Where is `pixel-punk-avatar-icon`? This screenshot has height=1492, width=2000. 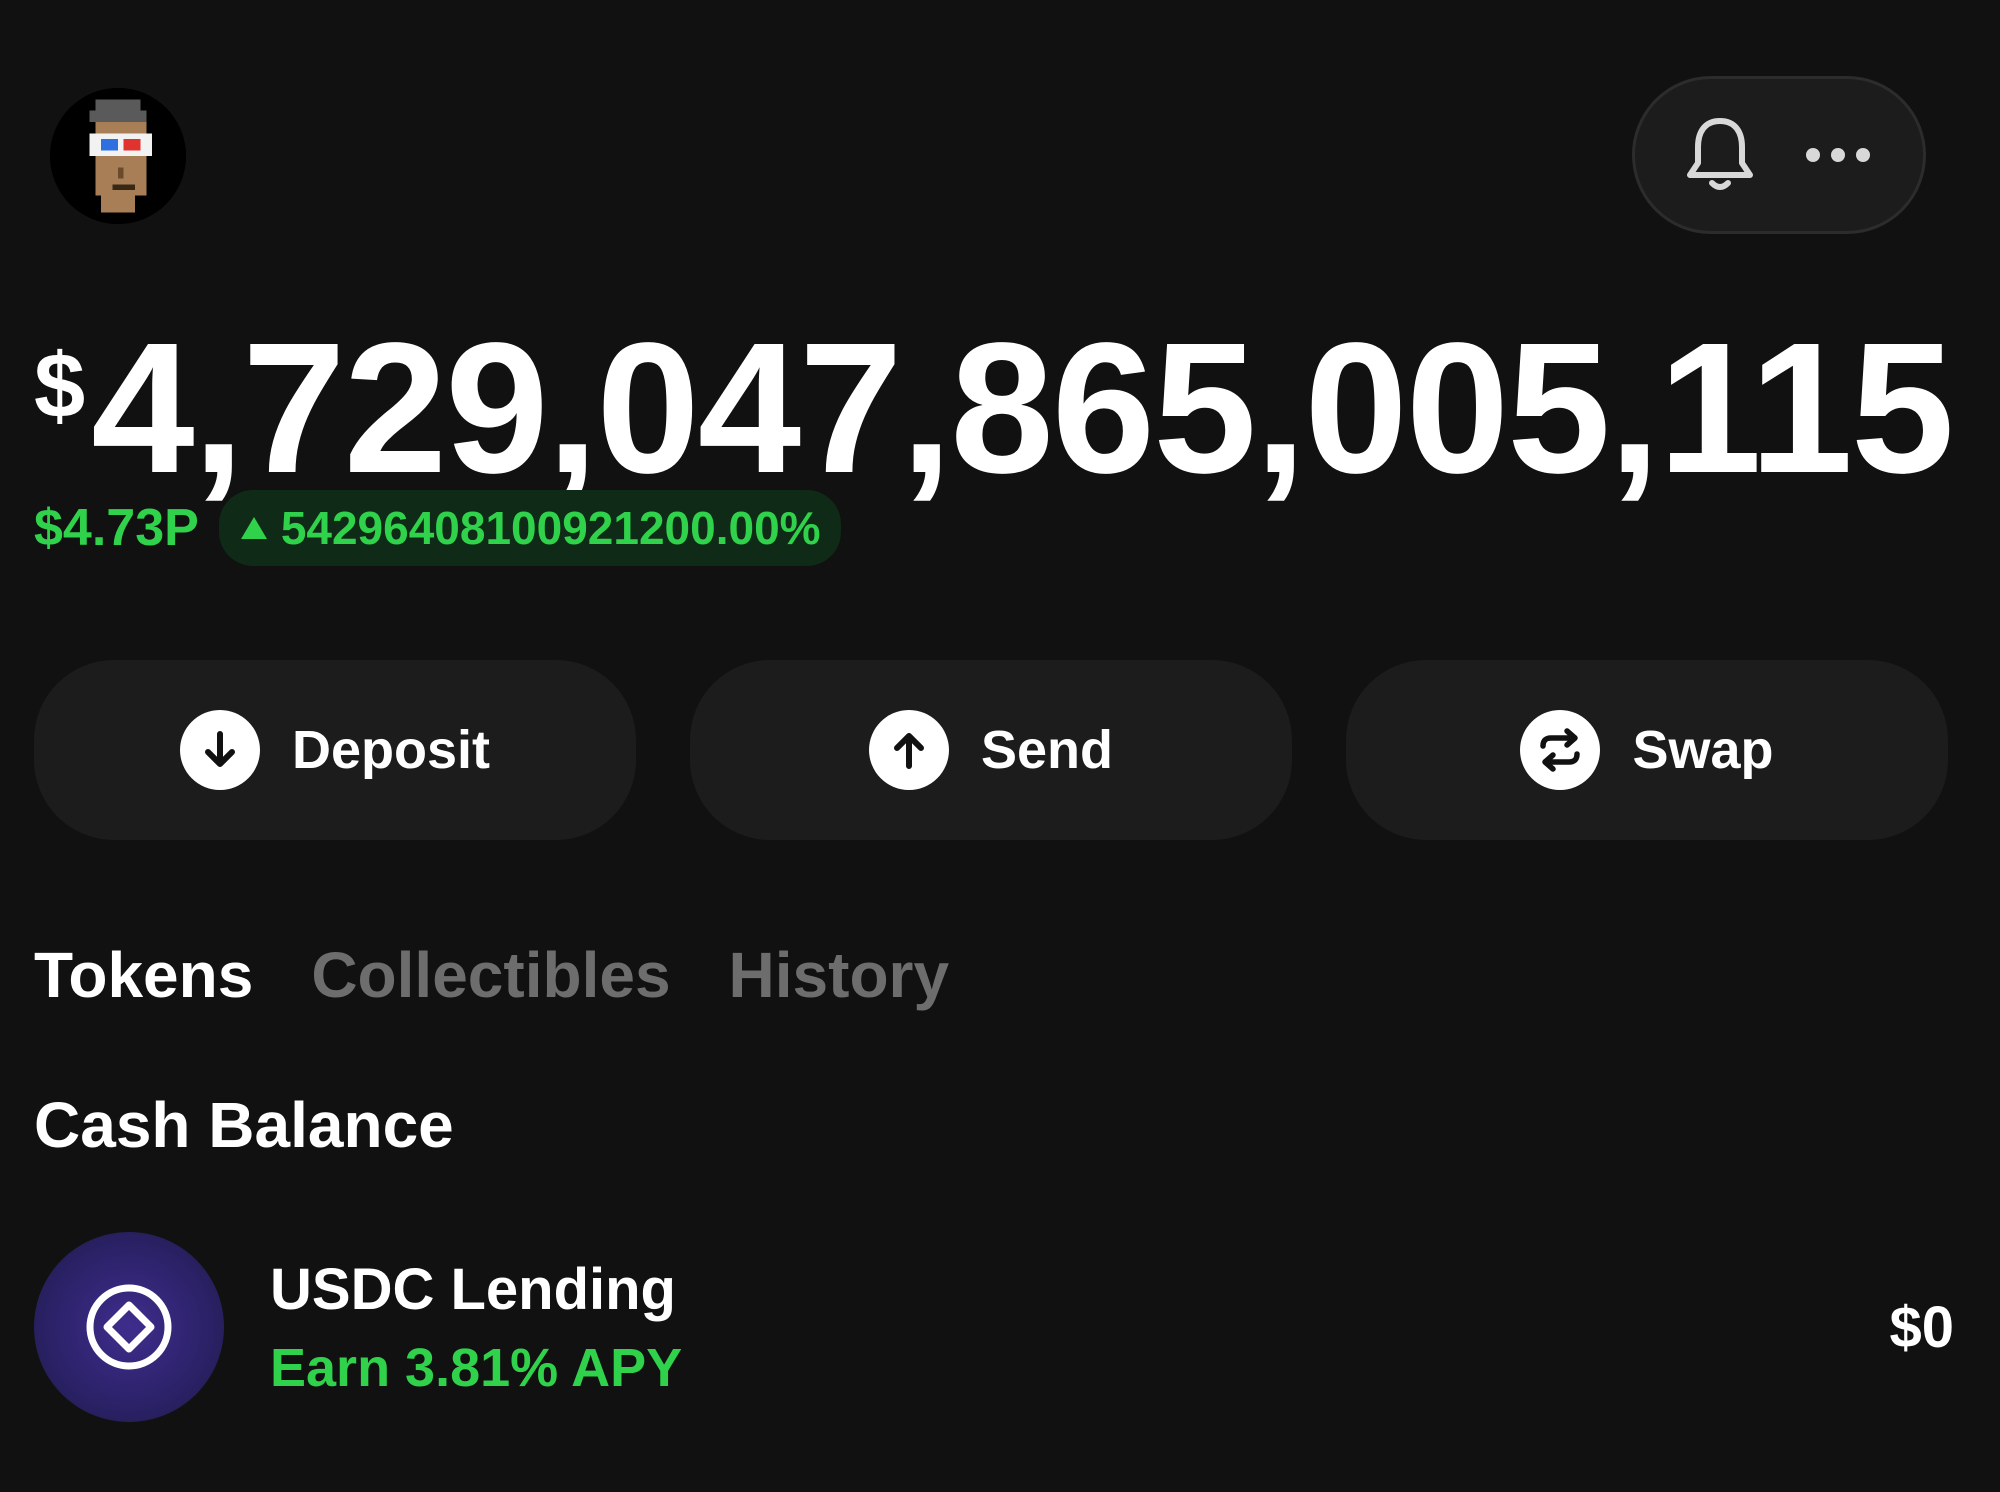
pixel-punk-avatar-icon is located at coordinates (118, 156).